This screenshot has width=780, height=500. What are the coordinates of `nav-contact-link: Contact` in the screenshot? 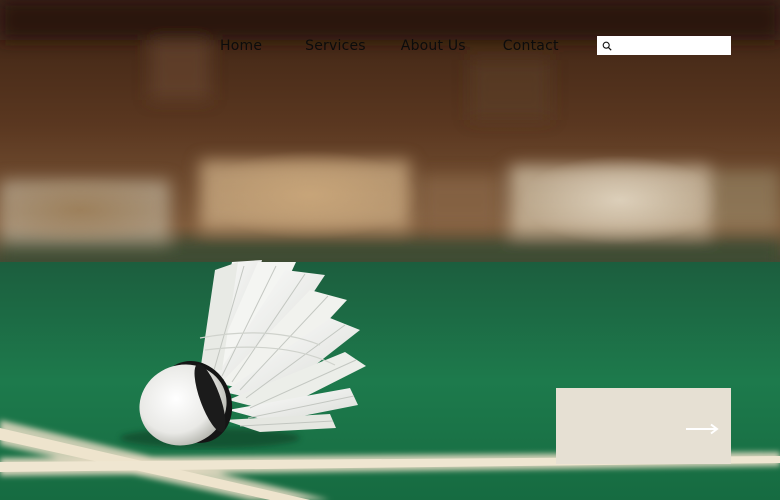 It's located at (531, 46).